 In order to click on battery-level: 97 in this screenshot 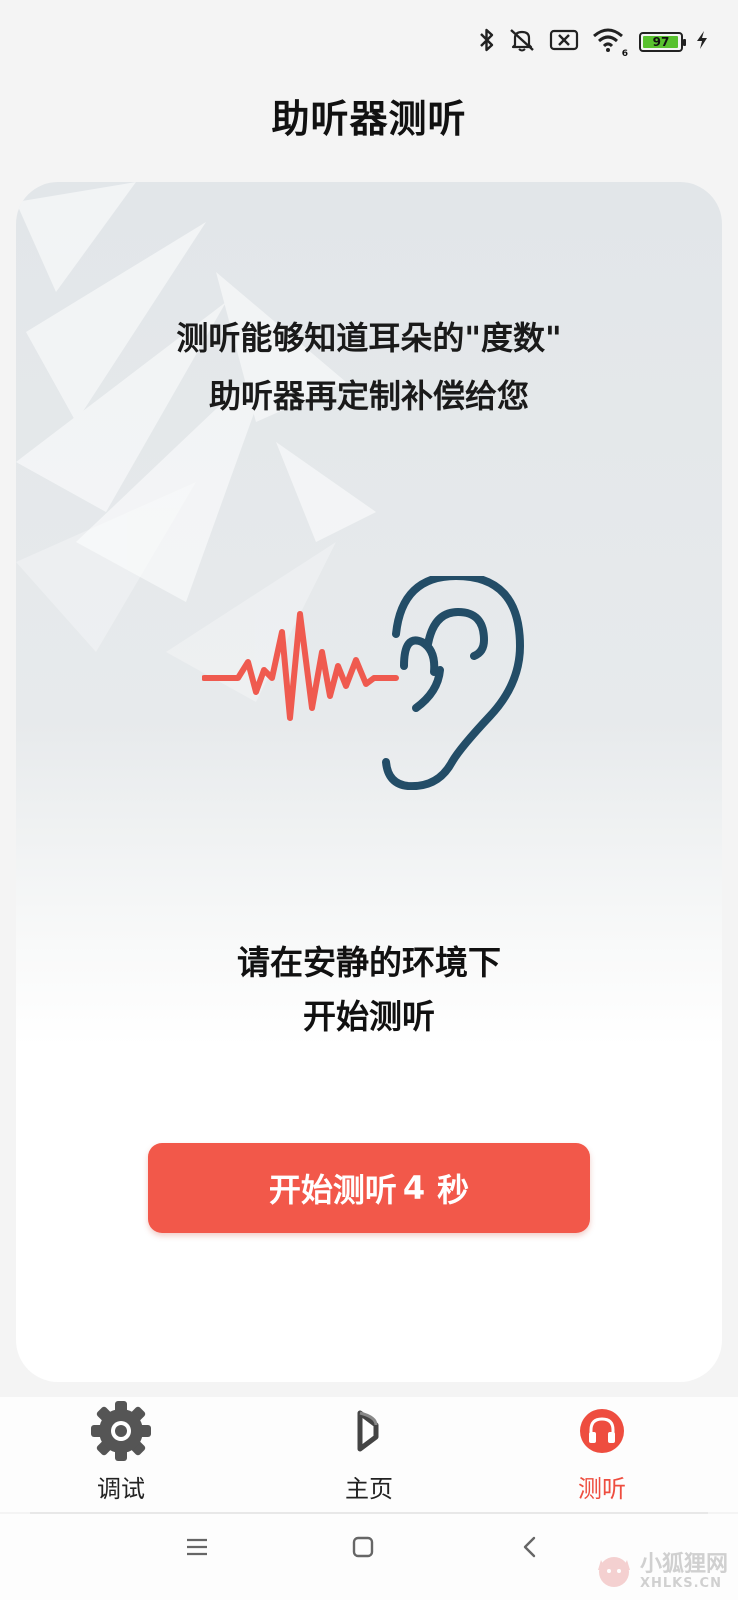, I will do `click(661, 42)`.